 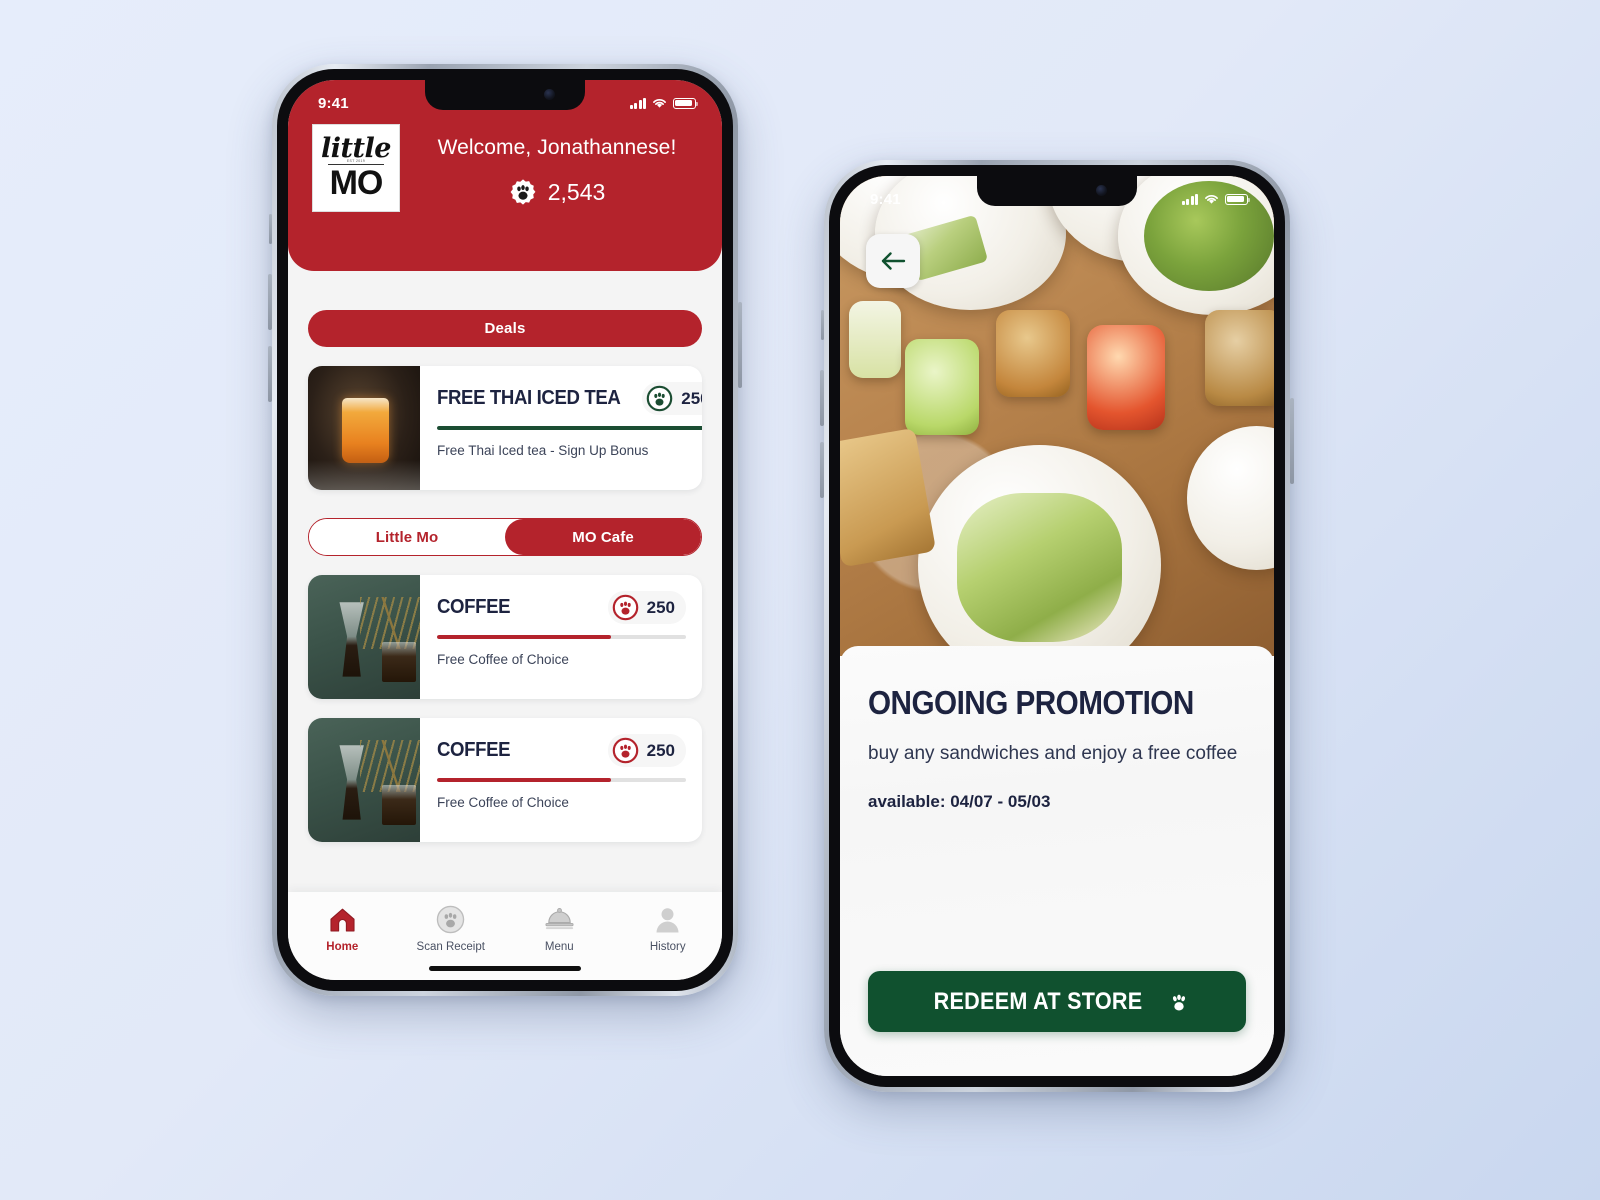 What do you see at coordinates (1239, 358) in the screenshot?
I see `coffee-glass` at bounding box center [1239, 358].